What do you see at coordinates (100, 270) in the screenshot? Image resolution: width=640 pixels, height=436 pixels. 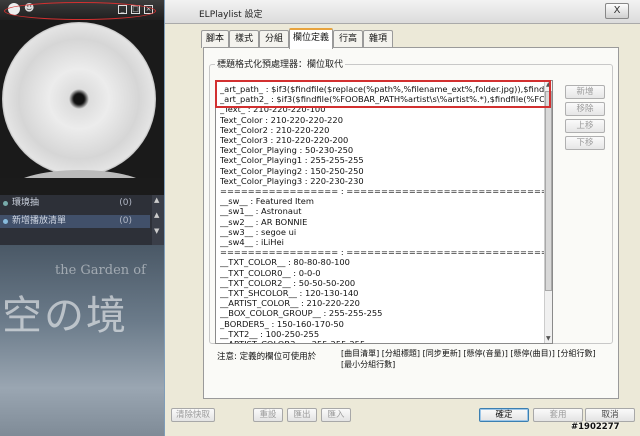 I see `cover-title-latin: the Garden of` at bounding box center [100, 270].